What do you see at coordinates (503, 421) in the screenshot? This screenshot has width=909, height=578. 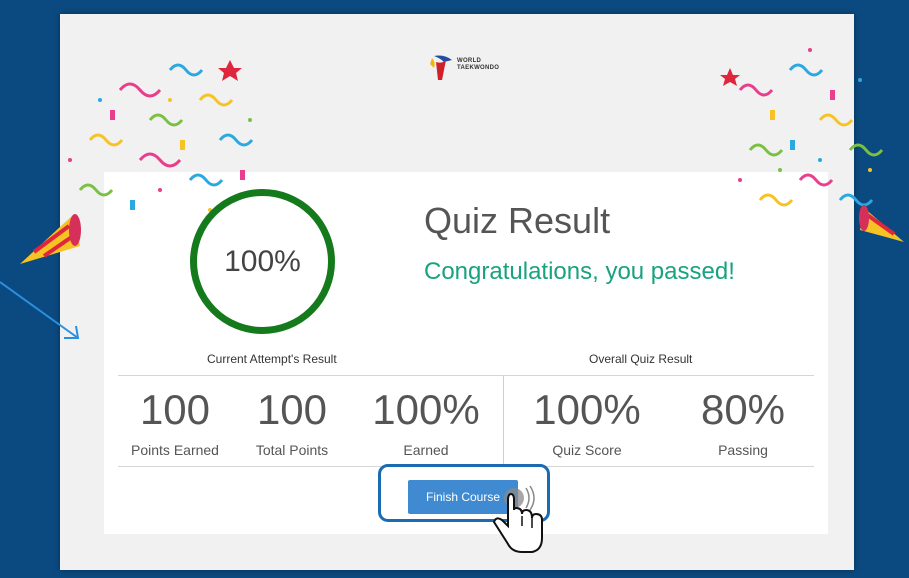 I see `stats-vertical-divider` at bounding box center [503, 421].